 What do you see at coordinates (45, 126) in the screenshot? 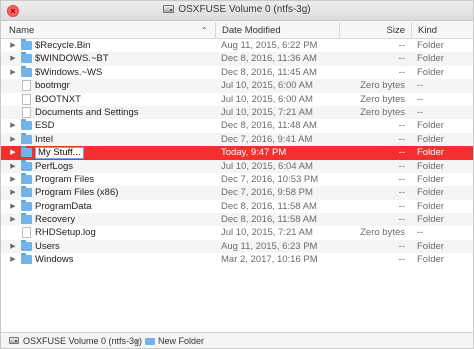
I see `file-name: ESD` at bounding box center [45, 126].